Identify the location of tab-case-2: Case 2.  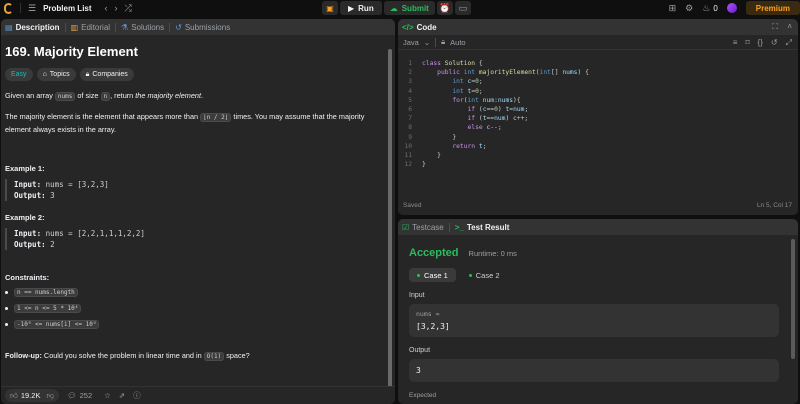
(484, 275).